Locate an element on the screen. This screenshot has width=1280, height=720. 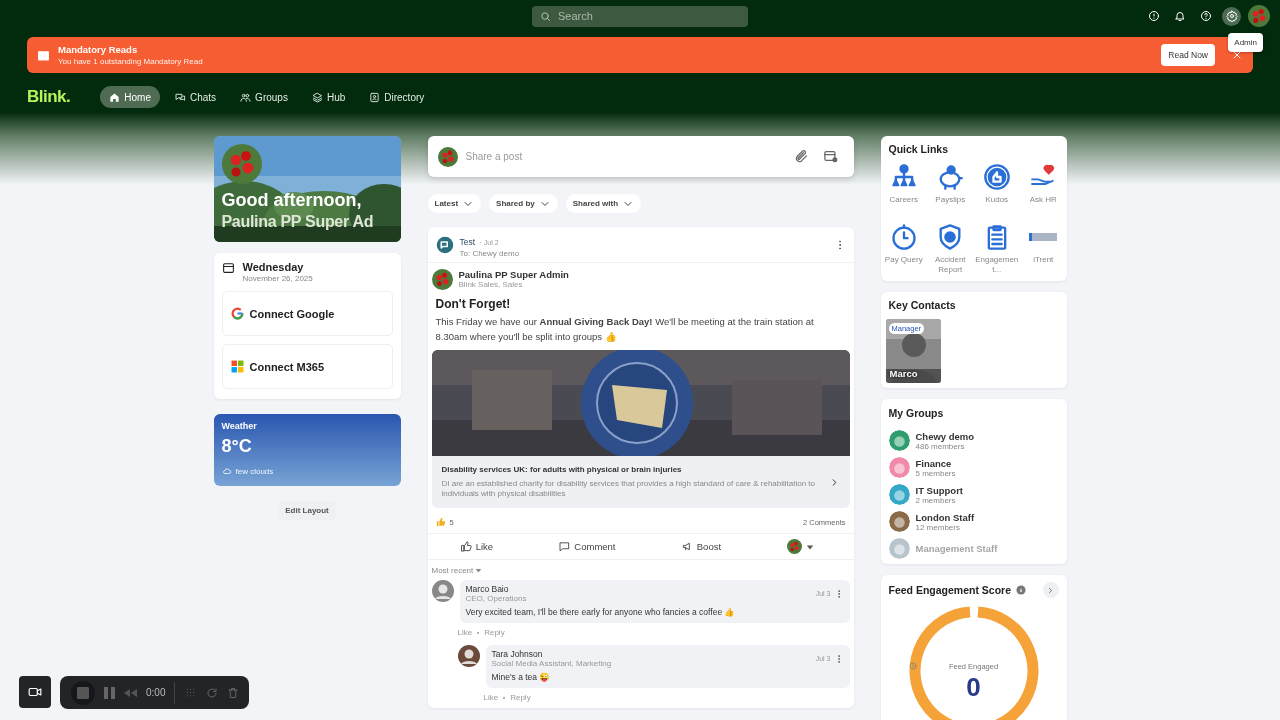
date: November 26, 2025 is located at coordinates (277, 278).